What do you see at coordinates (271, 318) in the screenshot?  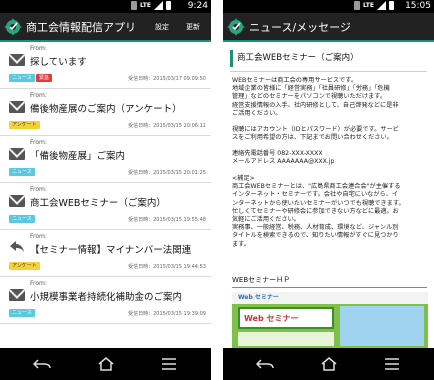 I see `web-banner-text: Web セミナー` at bounding box center [271, 318].